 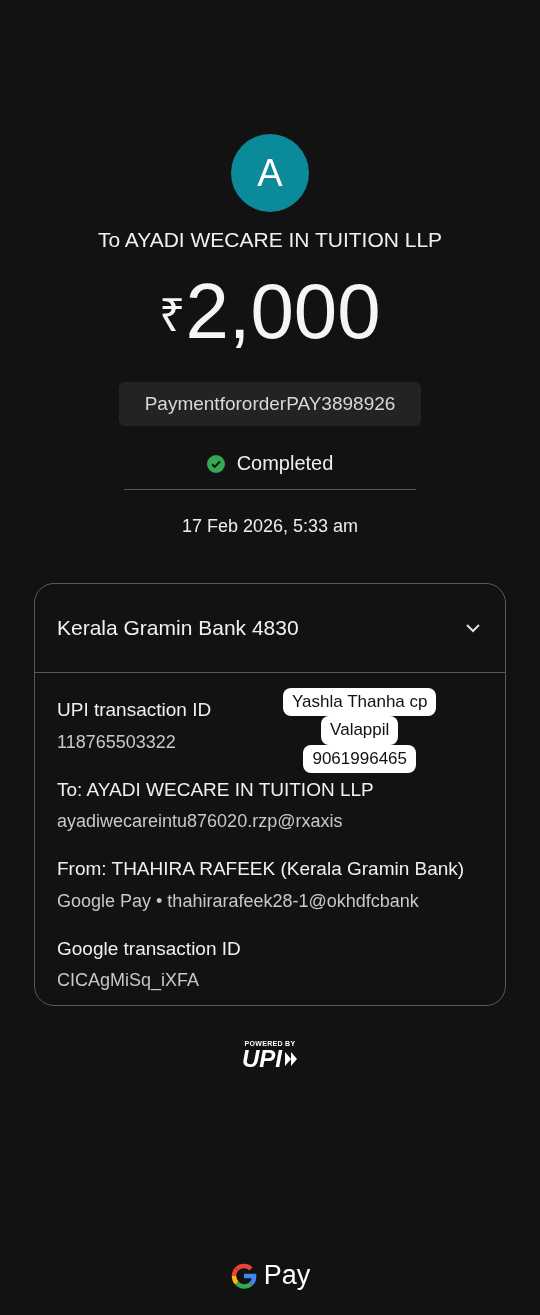 I want to click on bank-name: Kerala Gramin Bank 4830, so click(x=178, y=628).